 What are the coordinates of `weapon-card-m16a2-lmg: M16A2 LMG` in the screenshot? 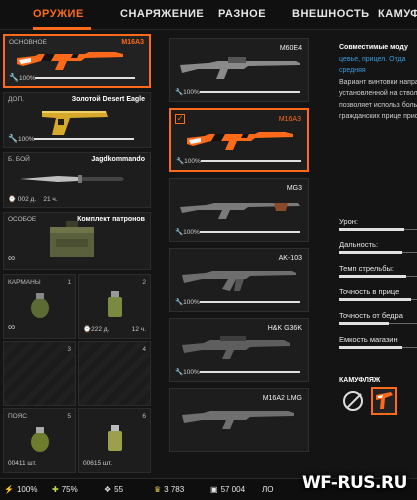 It's located at (239, 420).